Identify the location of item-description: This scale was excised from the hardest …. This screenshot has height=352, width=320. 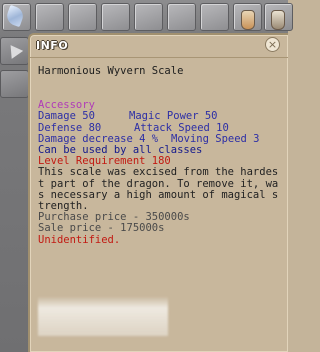
(158, 189).